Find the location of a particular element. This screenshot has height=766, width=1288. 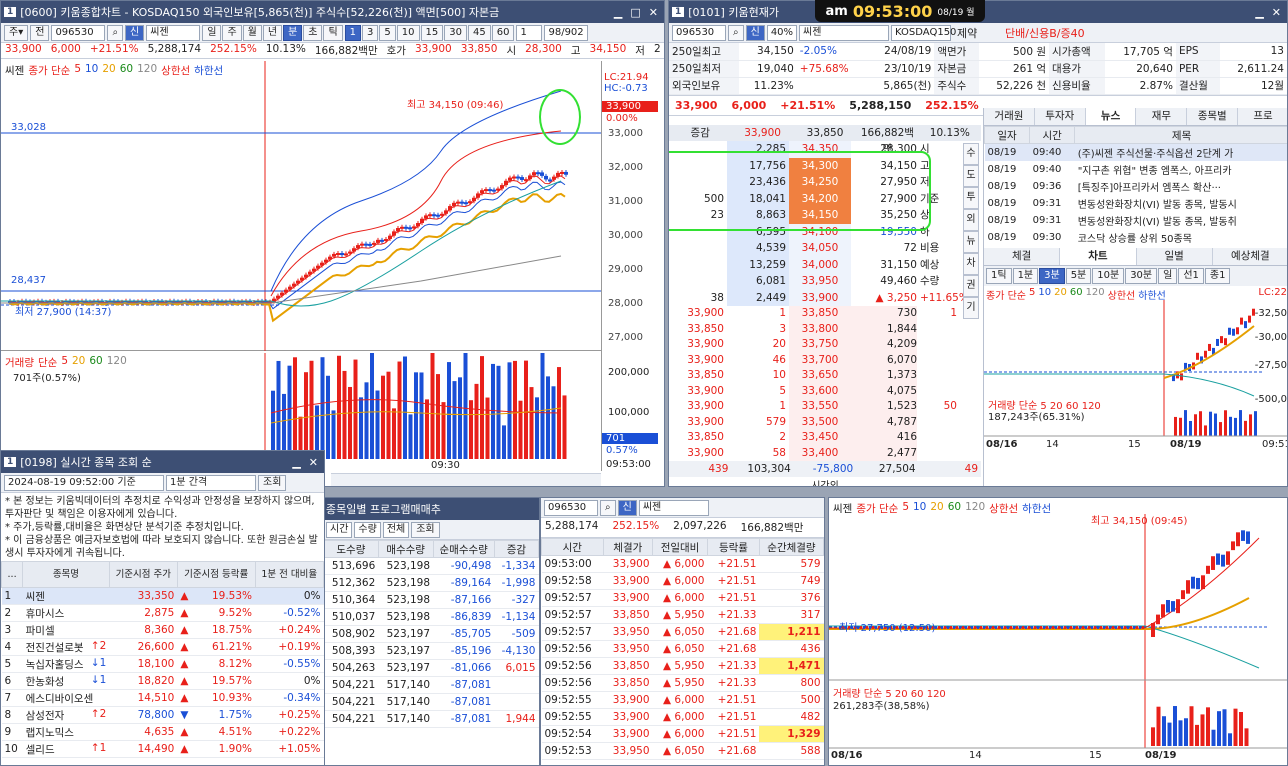

minimize-icon: ▁ is located at coordinates (296, 462).